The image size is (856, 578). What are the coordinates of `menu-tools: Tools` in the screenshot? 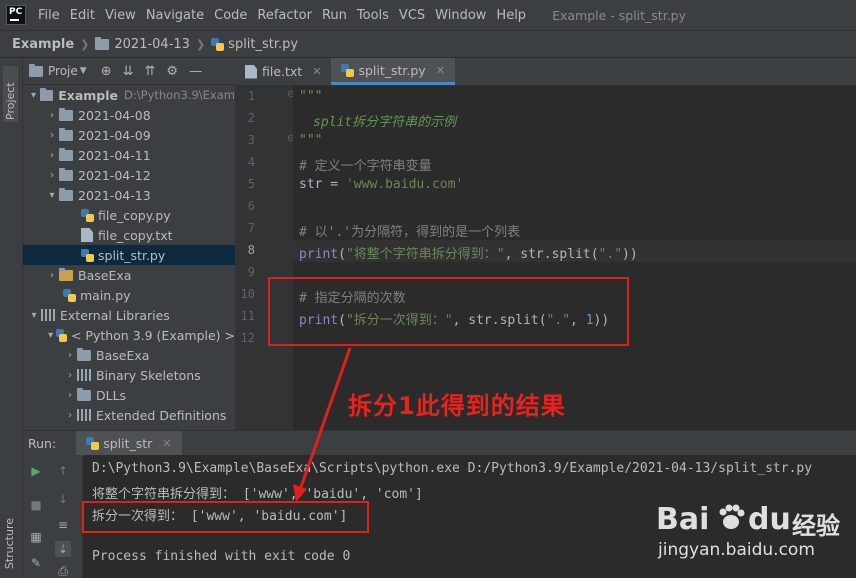 It's located at (373, 15).